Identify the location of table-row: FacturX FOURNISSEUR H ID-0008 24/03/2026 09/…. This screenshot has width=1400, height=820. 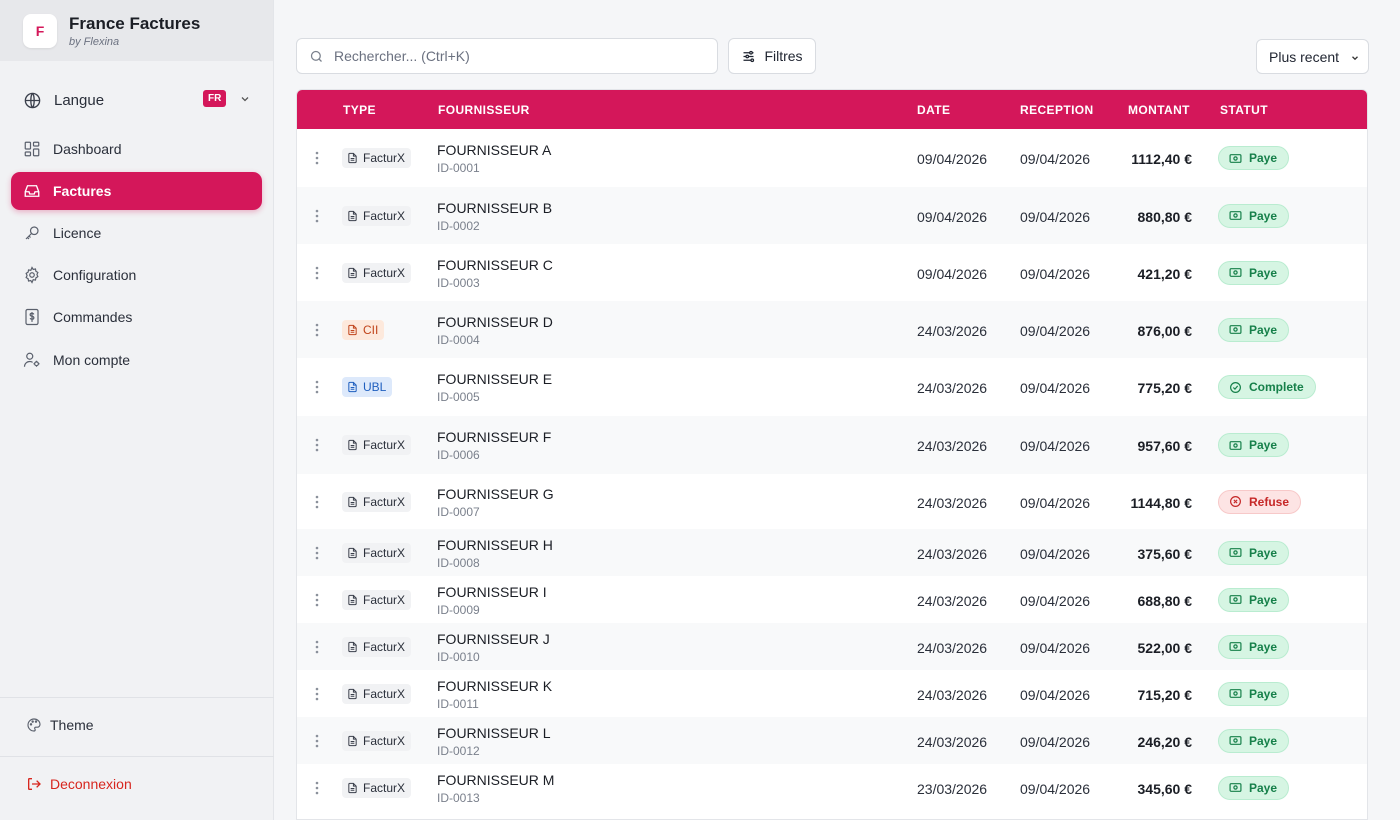
(832, 552).